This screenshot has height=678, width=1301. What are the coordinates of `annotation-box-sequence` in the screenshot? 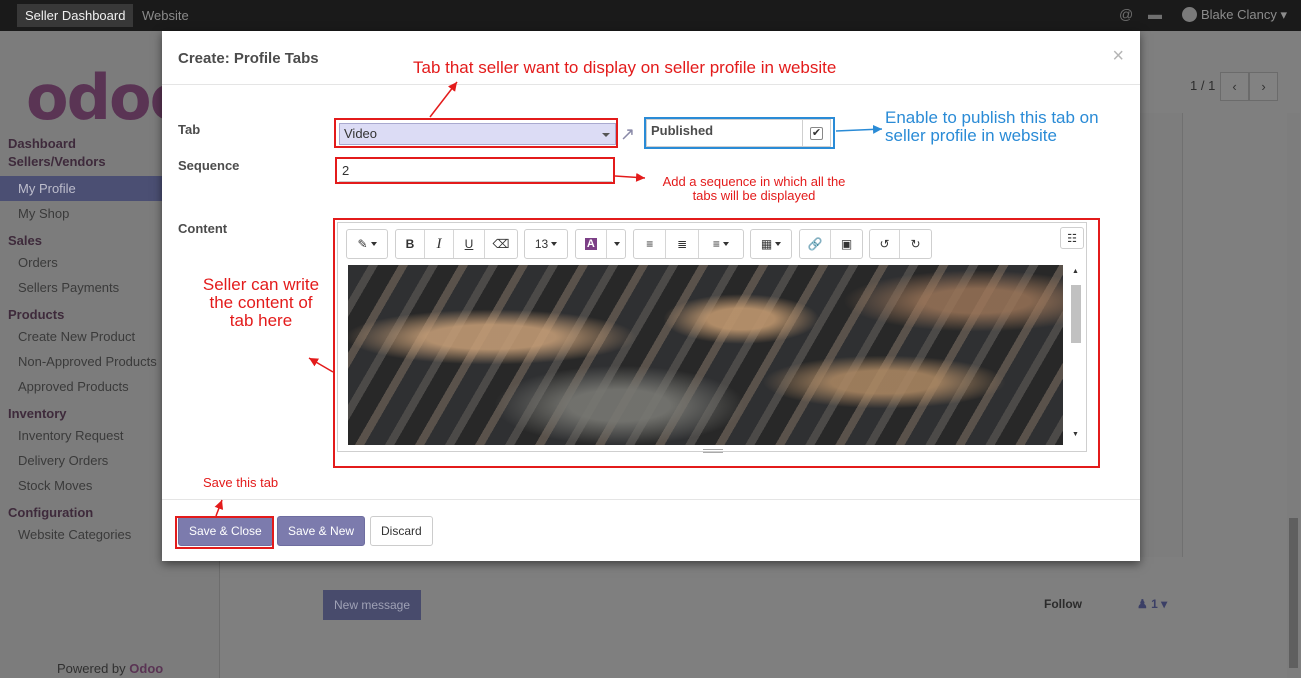 It's located at (475, 170).